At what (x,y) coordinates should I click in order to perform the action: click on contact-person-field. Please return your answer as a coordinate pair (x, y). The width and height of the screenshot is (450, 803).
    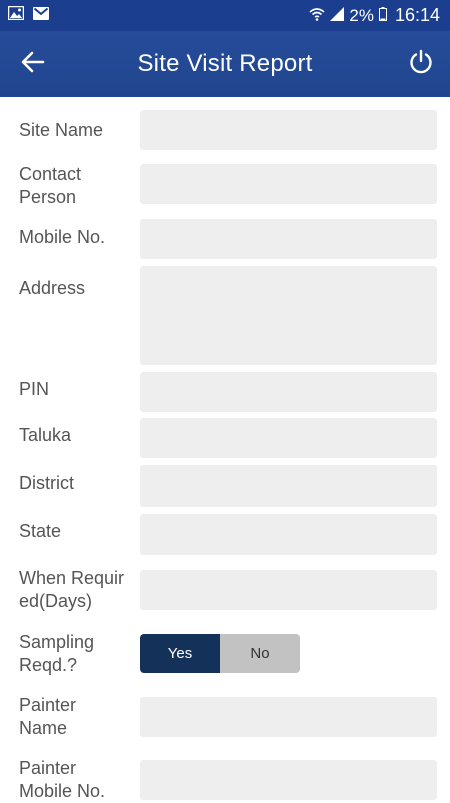
    Looking at the image, I should click on (288, 184).